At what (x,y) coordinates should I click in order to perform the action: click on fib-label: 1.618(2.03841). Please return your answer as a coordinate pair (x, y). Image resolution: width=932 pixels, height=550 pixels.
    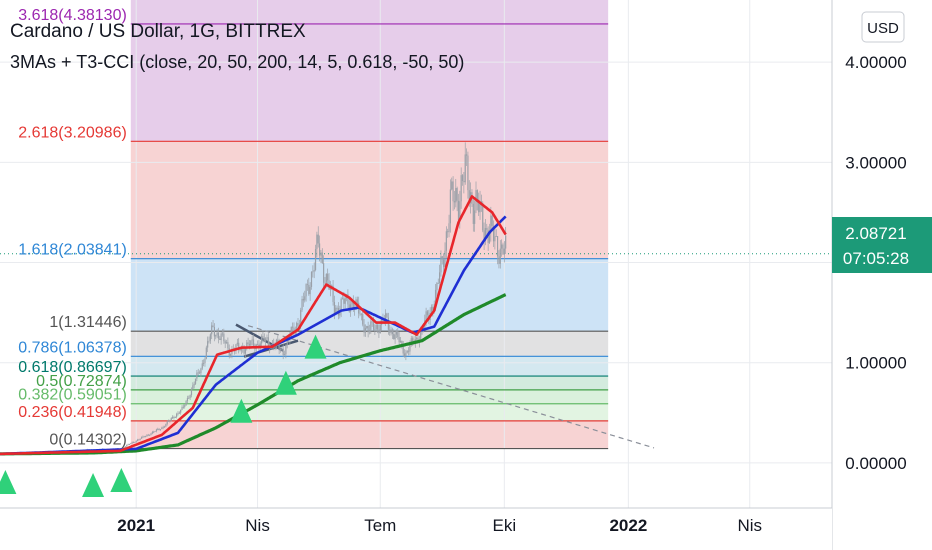
    Looking at the image, I should click on (72, 250).